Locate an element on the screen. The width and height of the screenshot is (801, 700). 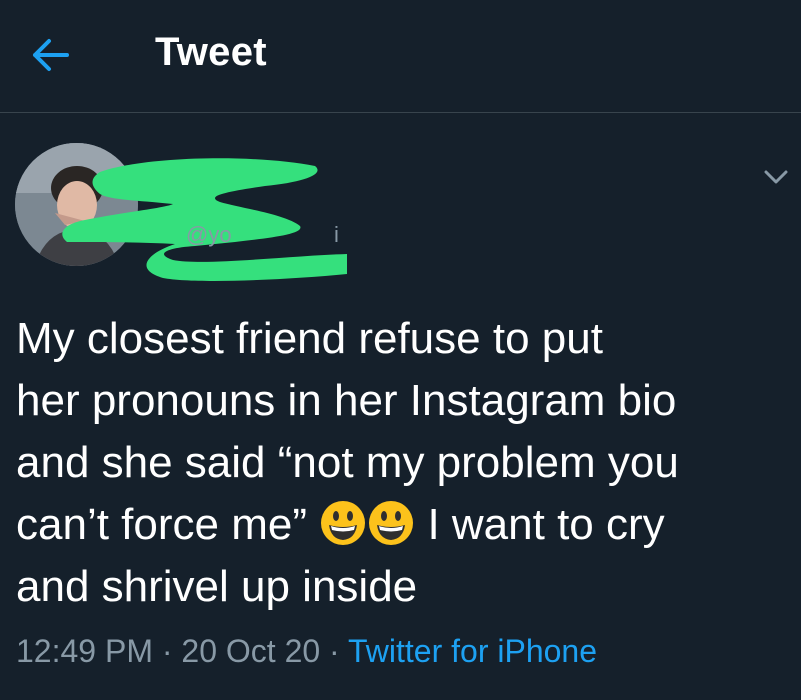
tweet-line: and shrivel up inside is located at coordinates (217, 586).